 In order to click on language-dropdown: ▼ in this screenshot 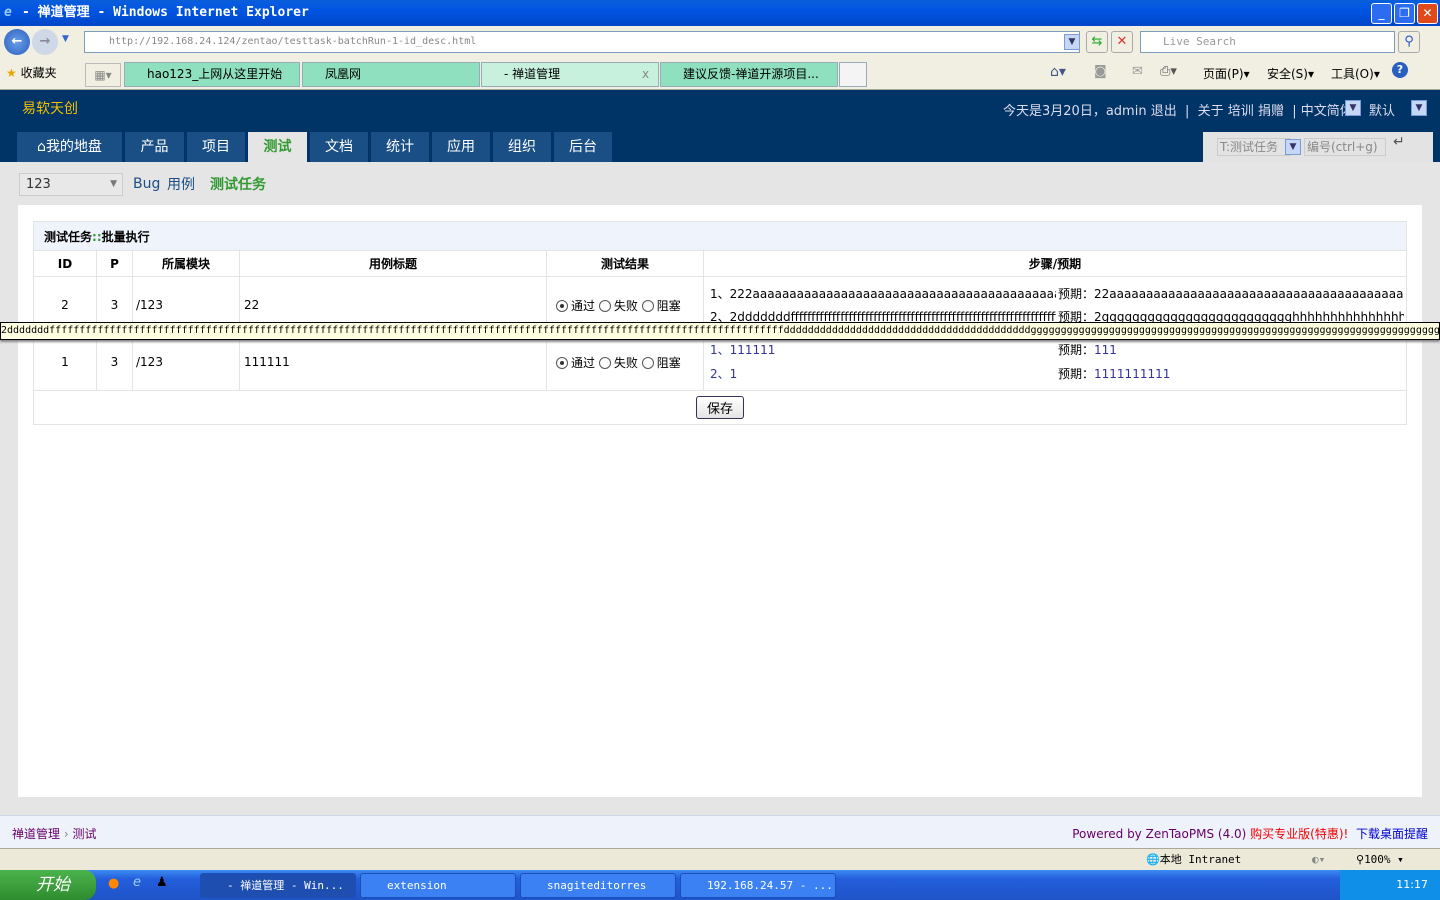, I will do `click(1353, 108)`.